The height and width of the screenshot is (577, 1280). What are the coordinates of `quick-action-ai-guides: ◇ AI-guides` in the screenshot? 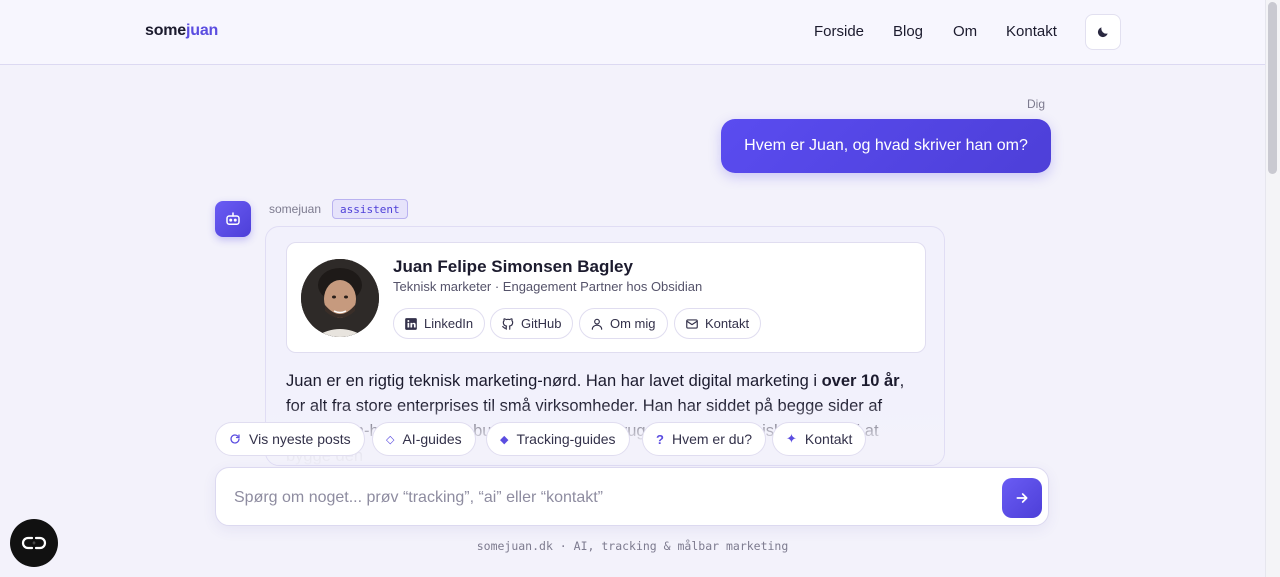 It's located at (424, 439).